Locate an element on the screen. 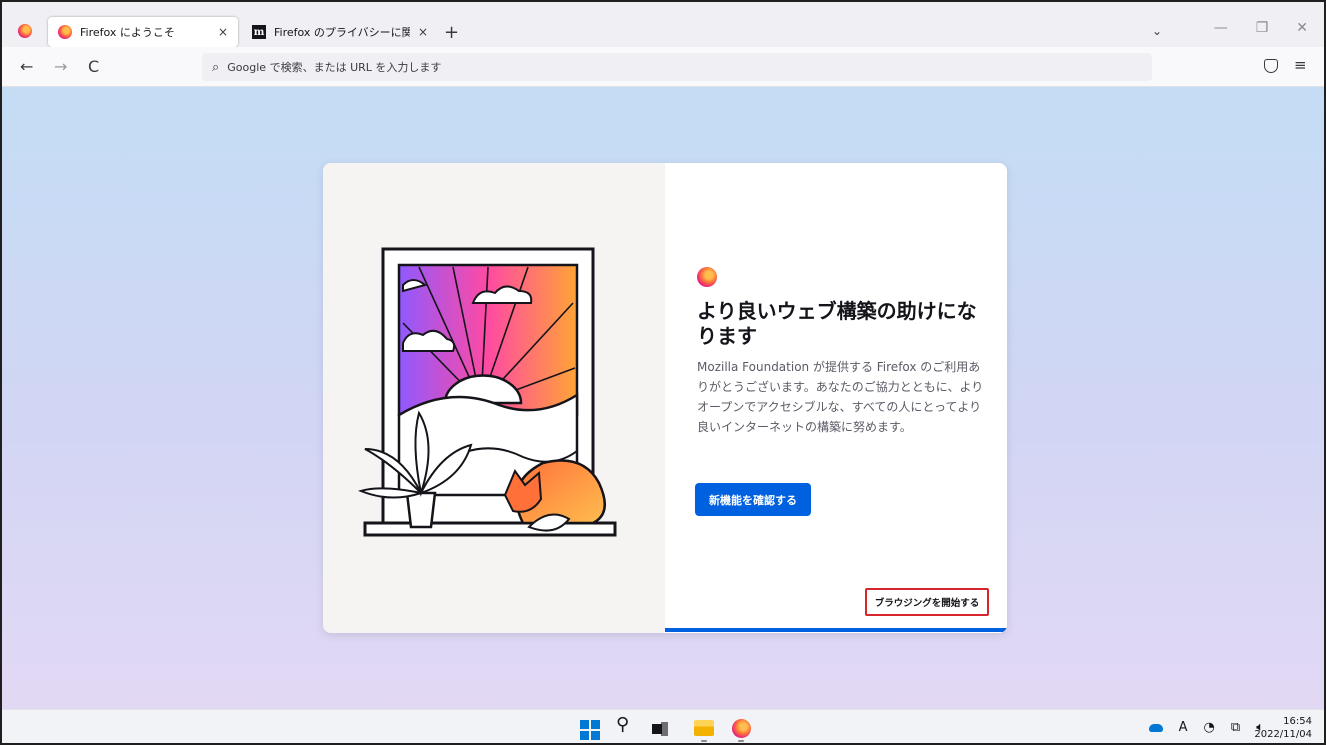 This screenshot has height=745, width=1326. restore-button: ❐ is located at coordinates (1262, 28).